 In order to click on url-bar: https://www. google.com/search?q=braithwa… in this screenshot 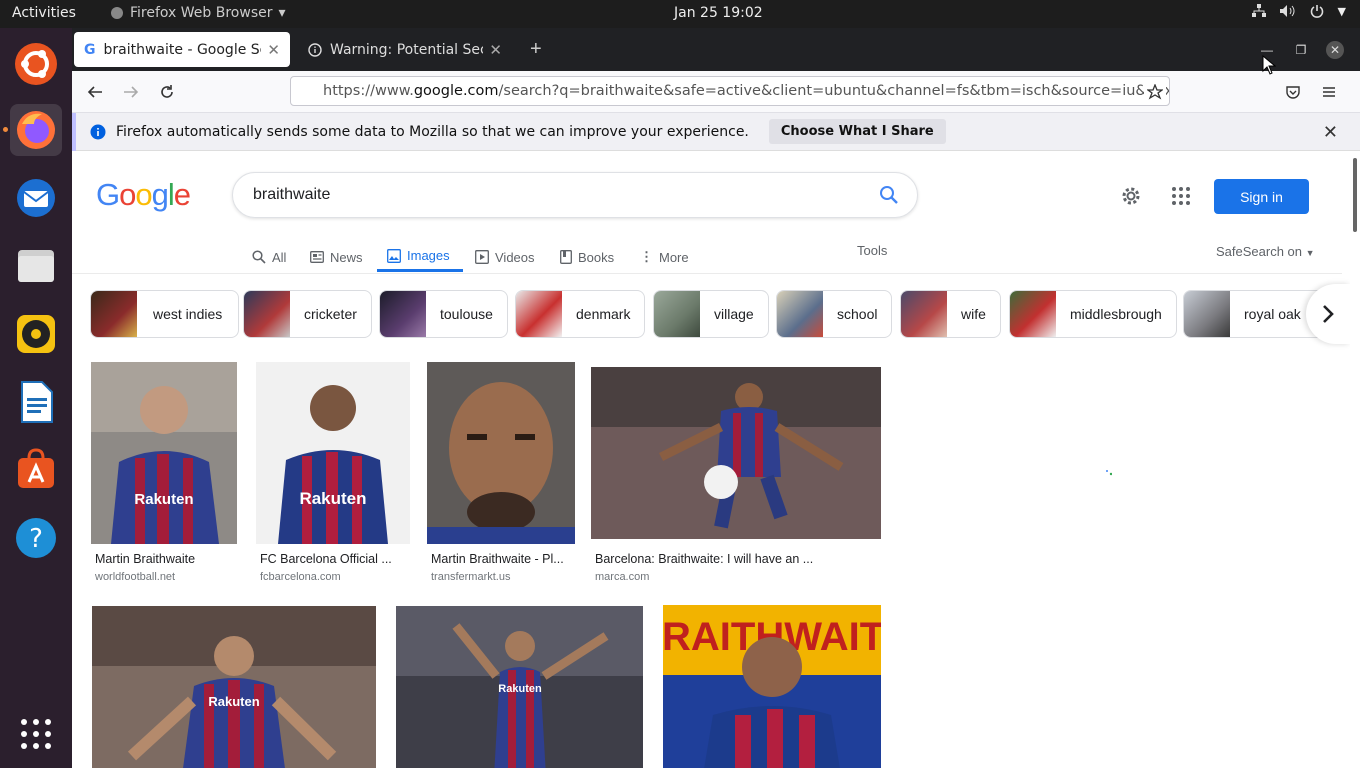, I will do `click(730, 91)`.